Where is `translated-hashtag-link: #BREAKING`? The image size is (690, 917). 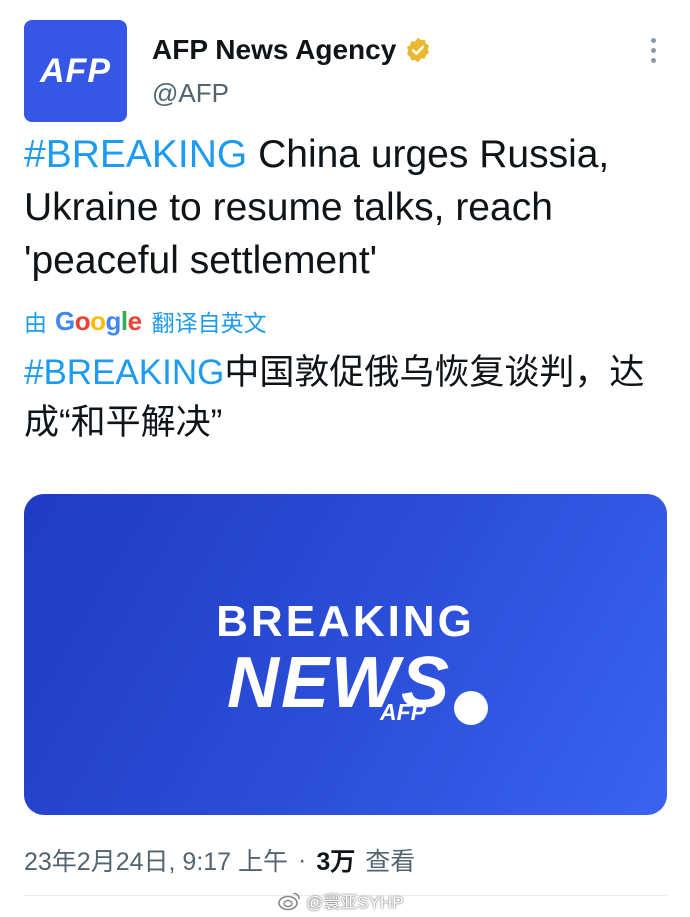
translated-hashtag-link: #BREAKING is located at coordinates (124, 372).